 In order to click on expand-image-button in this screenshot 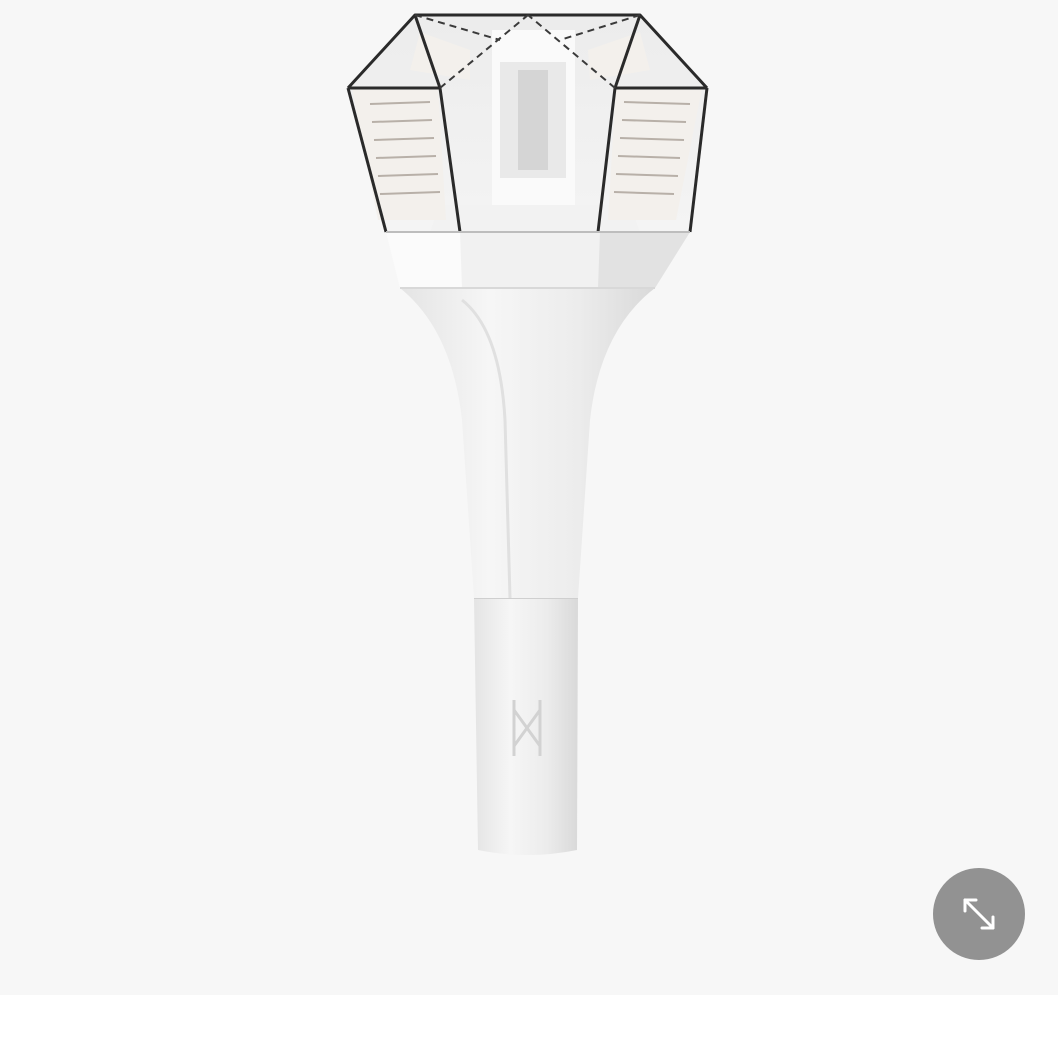, I will do `click(979, 914)`.